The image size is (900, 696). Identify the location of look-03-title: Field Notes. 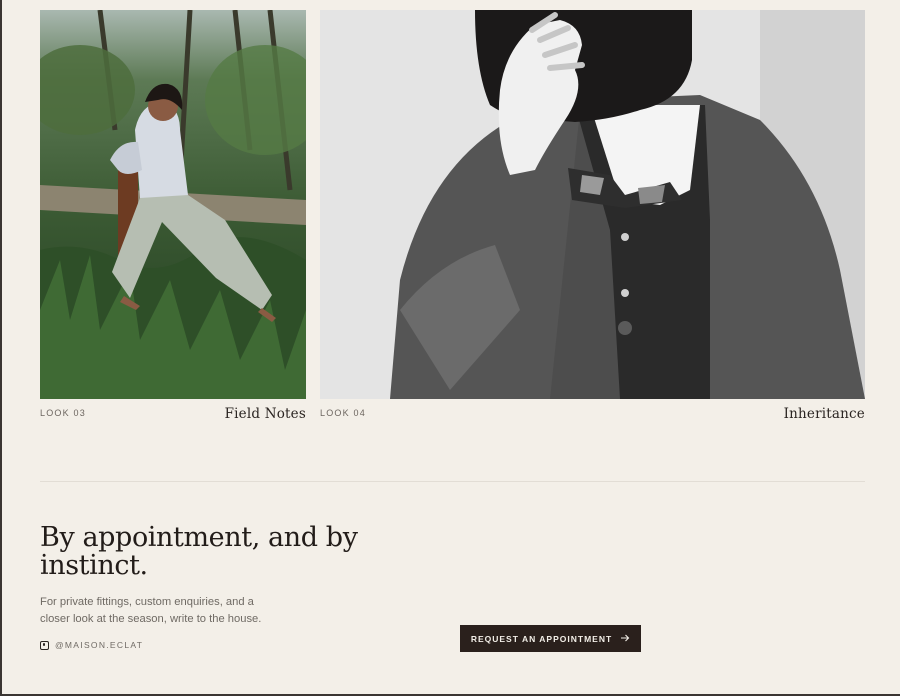
(265, 414).